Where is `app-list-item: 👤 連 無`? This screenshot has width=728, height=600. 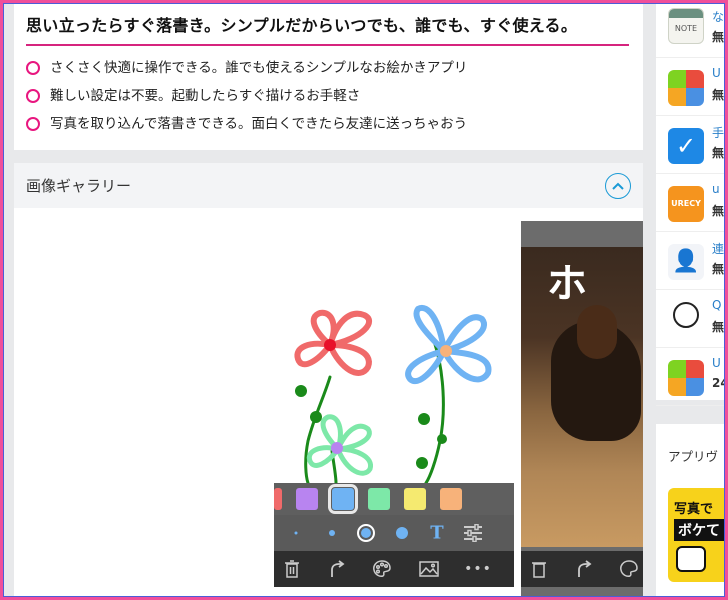
app-list-item: 👤 連 無 is located at coordinates (692, 261).